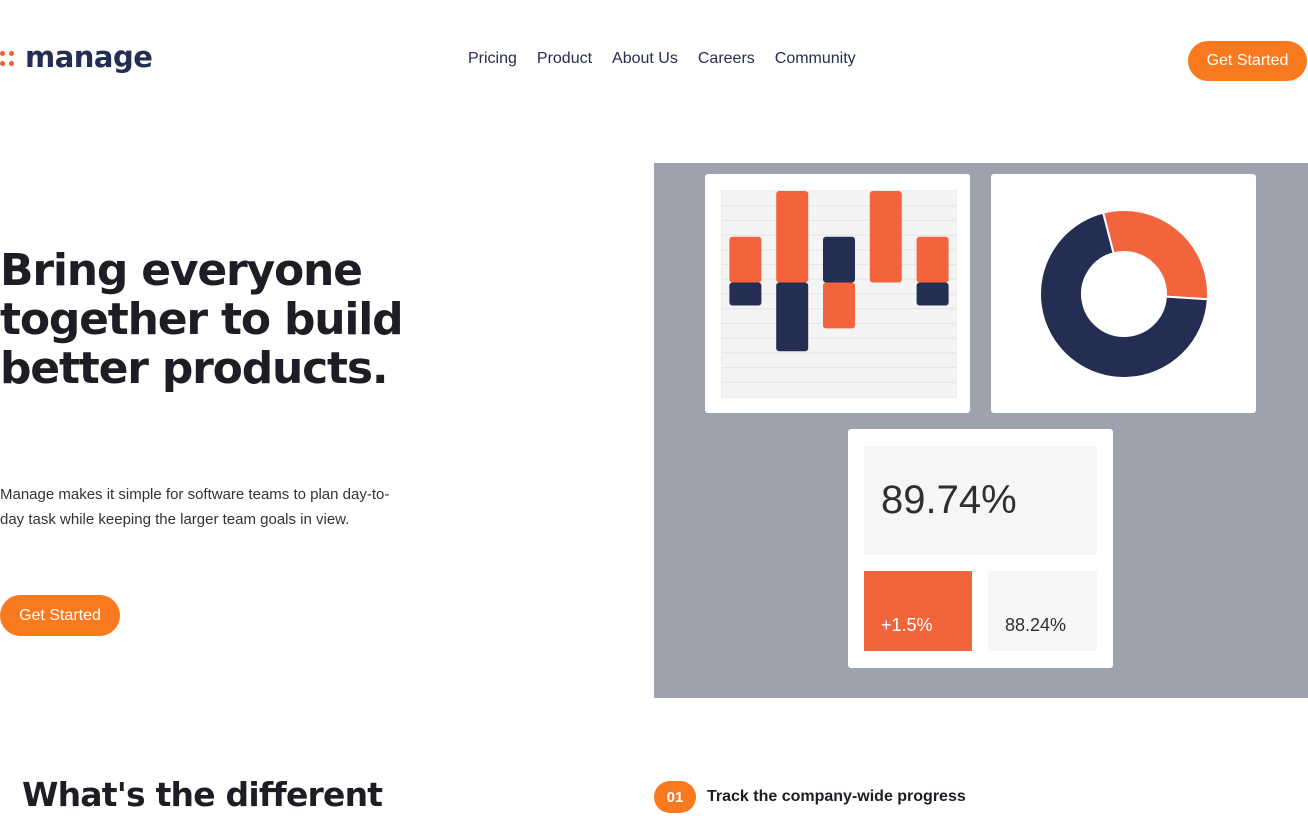  I want to click on donut-chart-card, so click(1123, 293).